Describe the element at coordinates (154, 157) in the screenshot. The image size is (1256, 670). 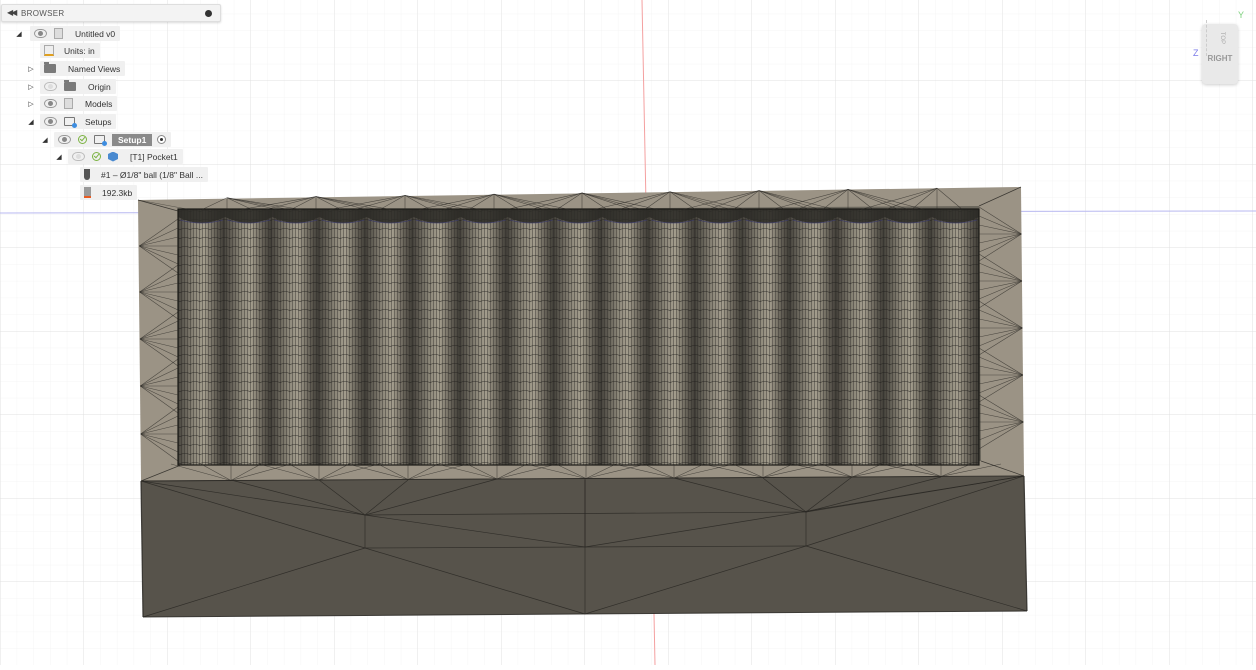
I see `tree-label: [T1] Pocket1` at that location.